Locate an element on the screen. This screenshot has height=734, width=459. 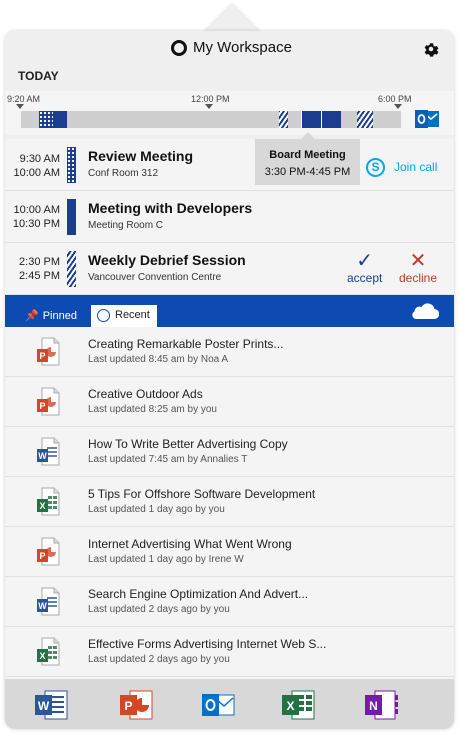
checkmark-icon: ✓ is located at coordinates (365, 261).